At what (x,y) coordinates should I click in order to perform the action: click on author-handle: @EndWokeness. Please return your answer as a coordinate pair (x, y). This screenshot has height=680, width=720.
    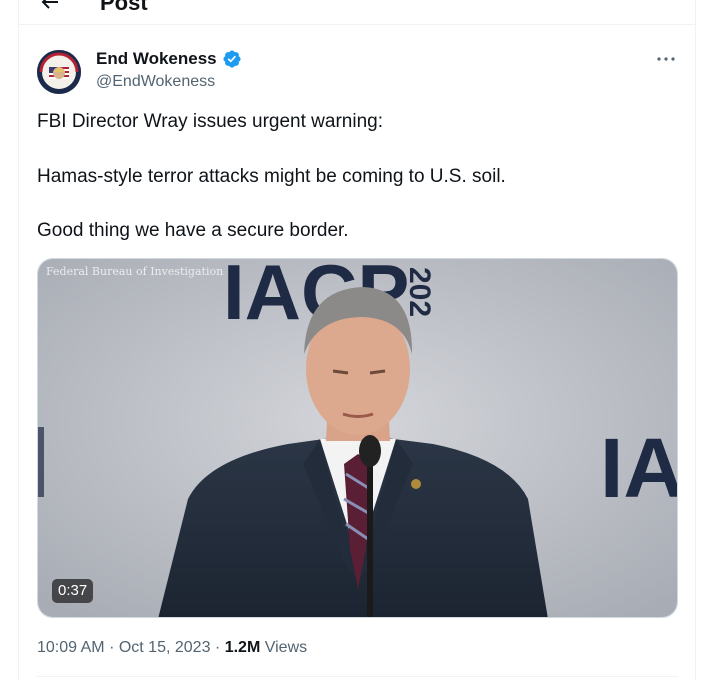
    Looking at the image, I should click on (155, 82).